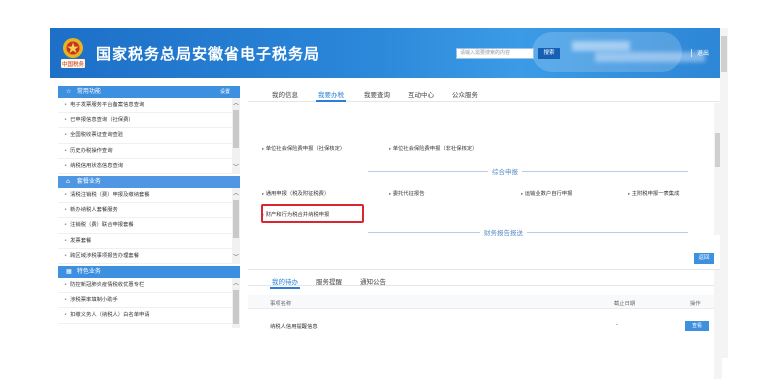 The height and width of the screenshot is (383, 782). I want to click on view-button: 查看, so click(697, 326).